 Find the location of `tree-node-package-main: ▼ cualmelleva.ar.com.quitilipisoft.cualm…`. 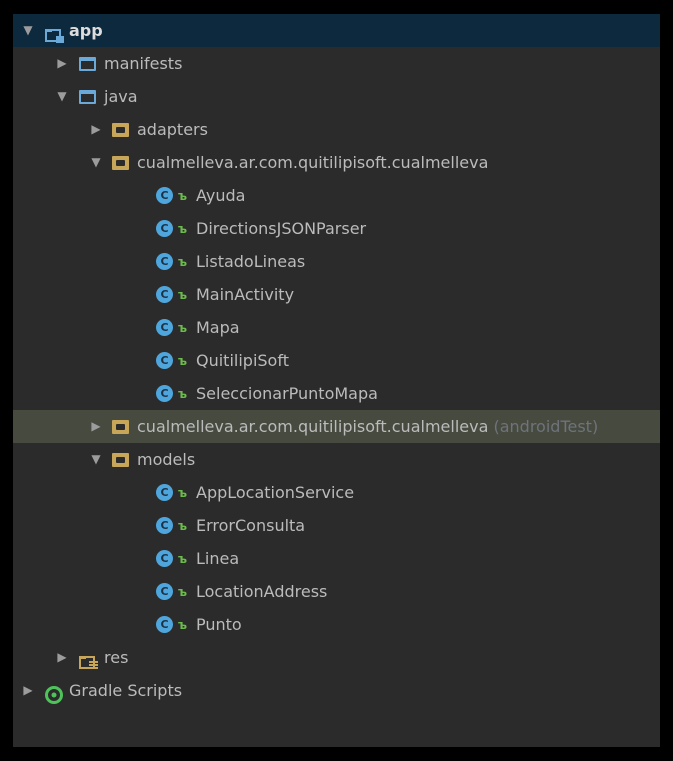

tree-node-package-main: ▼ cualmelleva.ar.com.quitilipisoft.cualm… is located at coordinates (336, 162).